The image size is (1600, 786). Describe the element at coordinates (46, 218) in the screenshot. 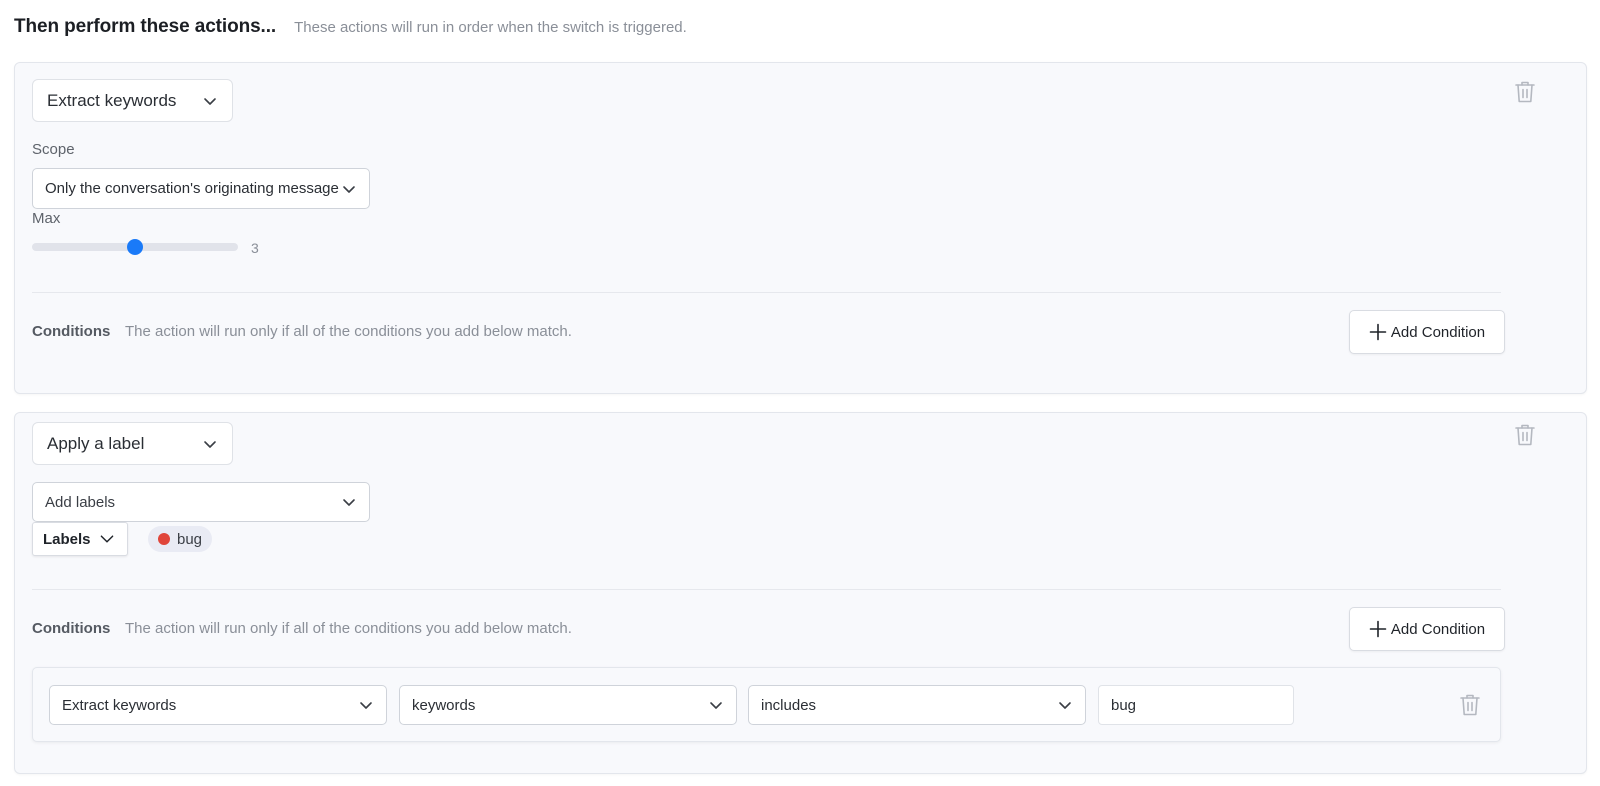

I see `max-label: Max` at that location.